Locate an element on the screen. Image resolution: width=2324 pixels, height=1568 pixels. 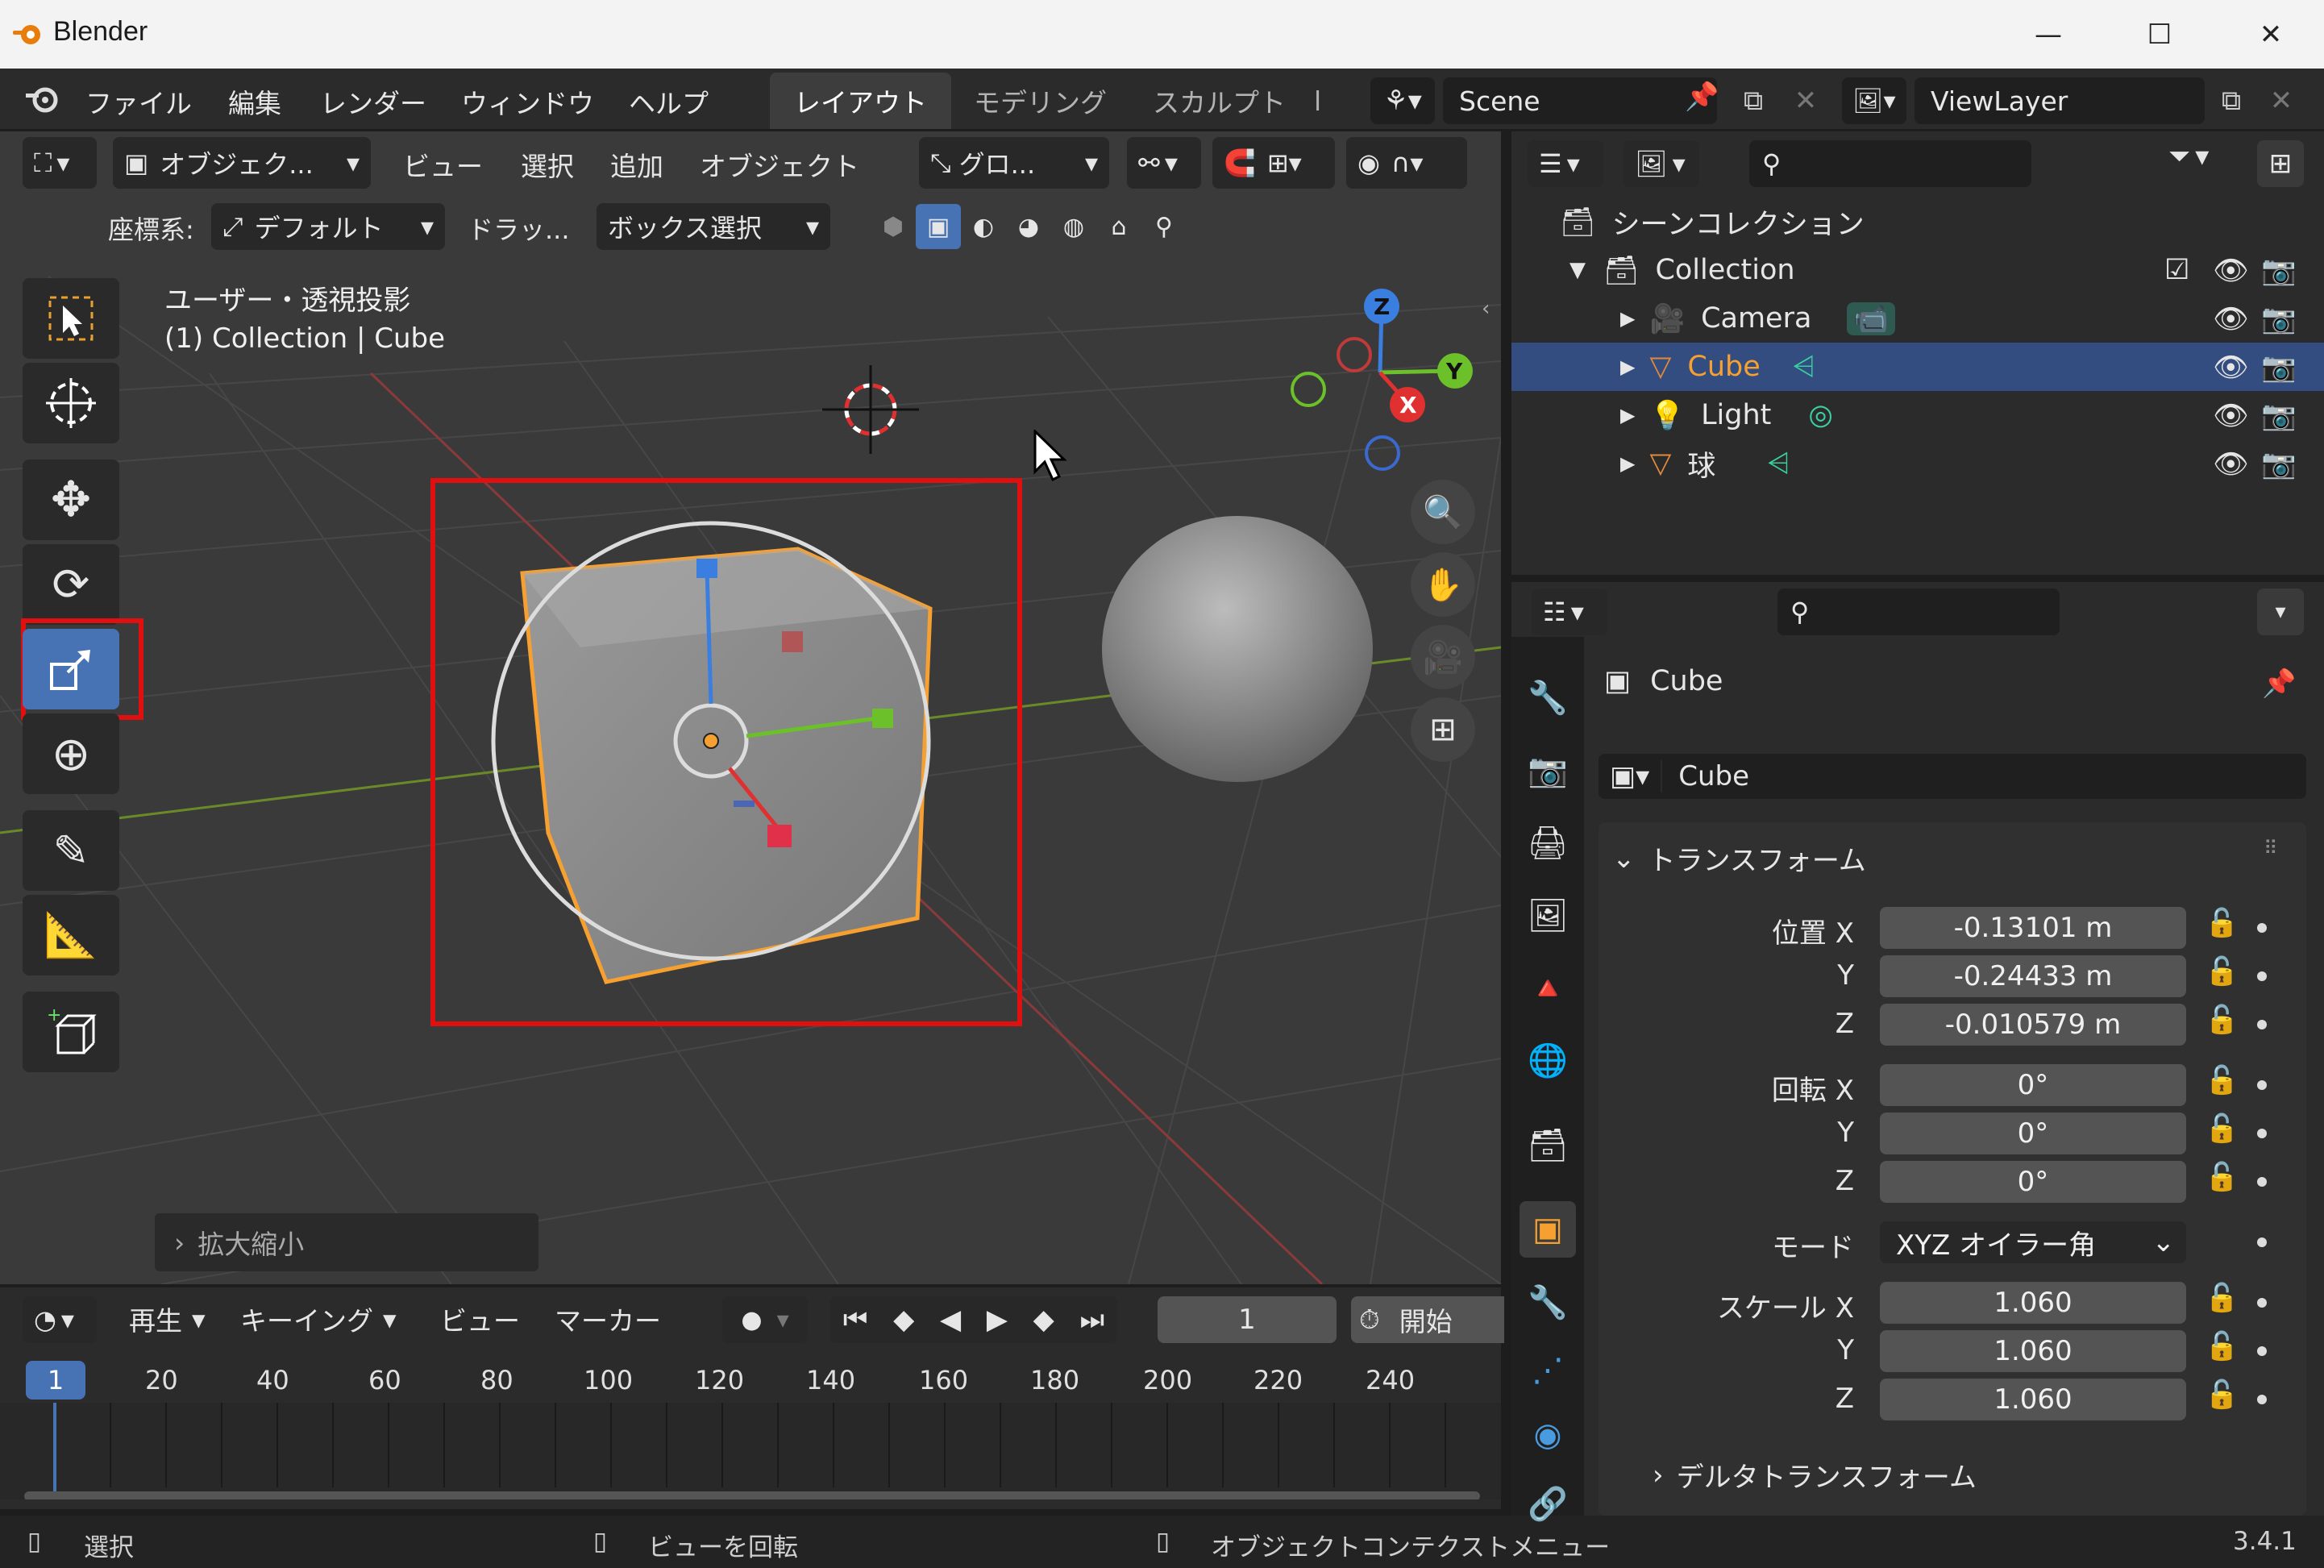
close-button: ✕ is located at coordinates (2269, 34).